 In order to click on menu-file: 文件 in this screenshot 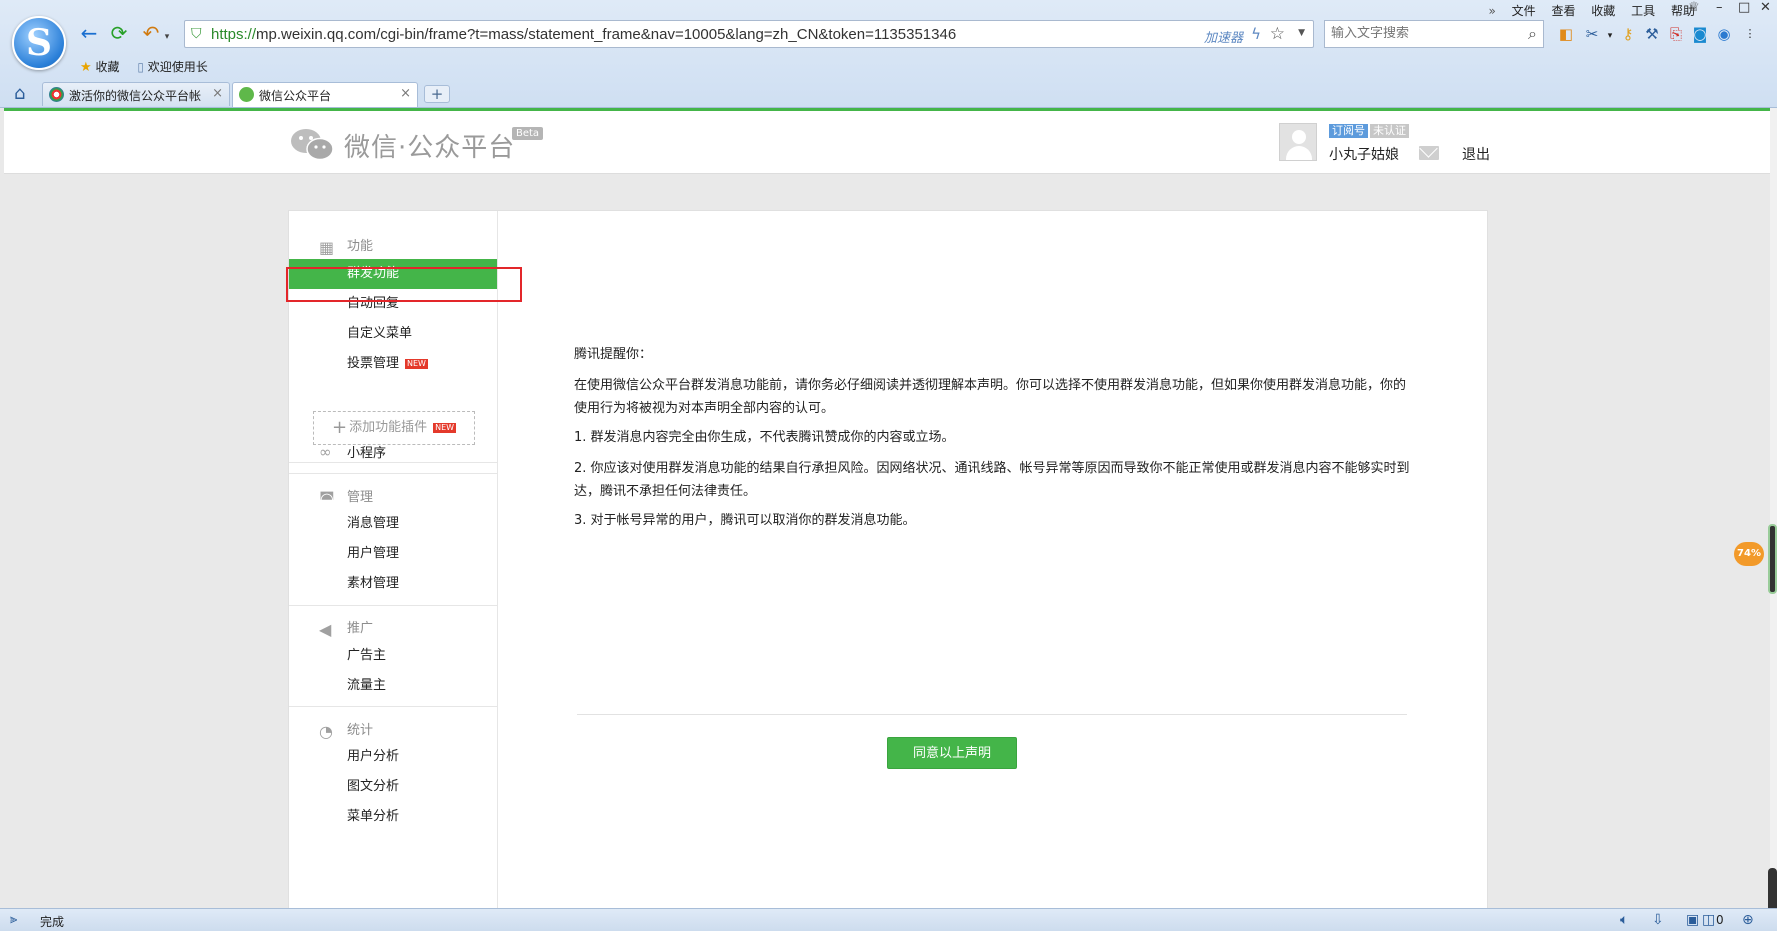, I will do `click(1524, 11)`.